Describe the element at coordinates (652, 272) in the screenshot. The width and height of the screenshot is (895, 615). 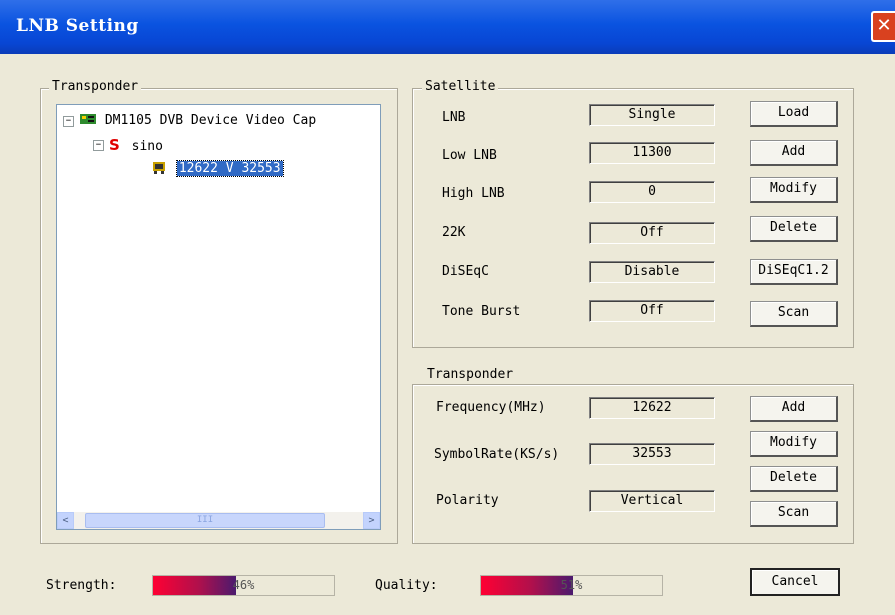
I see `diseqc-value: Disable` at that location.